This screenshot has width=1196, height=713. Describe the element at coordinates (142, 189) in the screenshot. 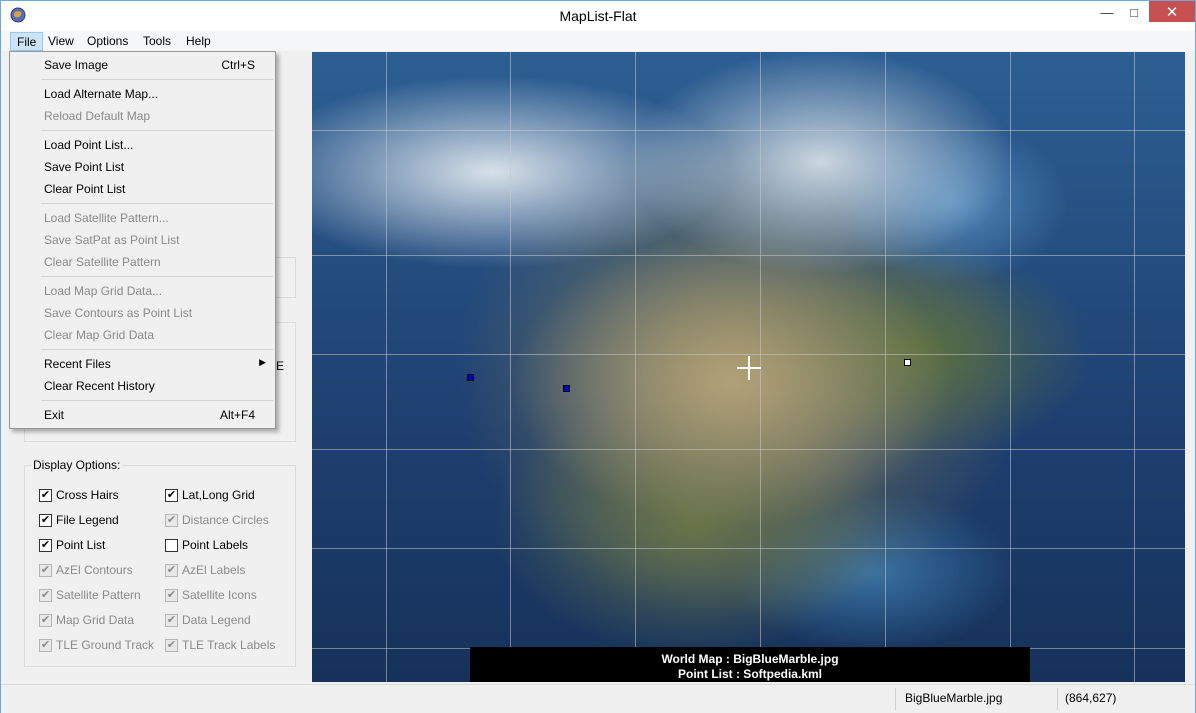

I see `menu-clear-point-list: Clear Point List` at that location.